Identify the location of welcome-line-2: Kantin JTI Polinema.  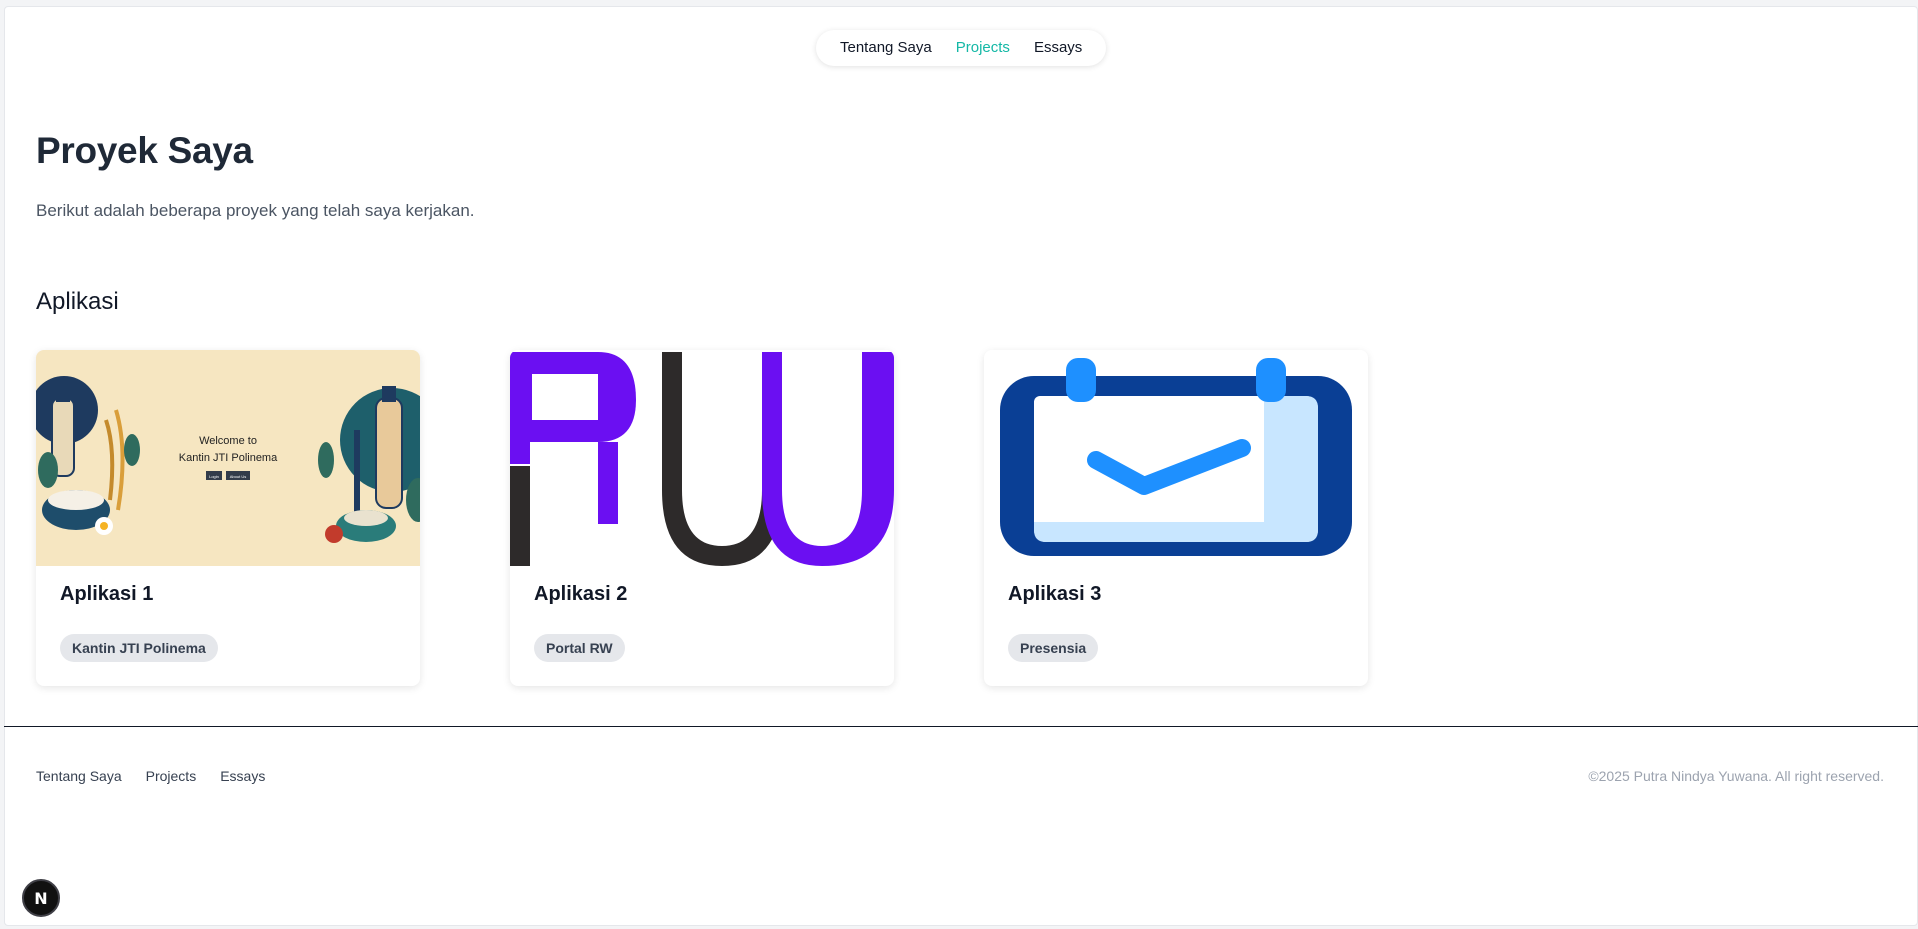
(228, 458).